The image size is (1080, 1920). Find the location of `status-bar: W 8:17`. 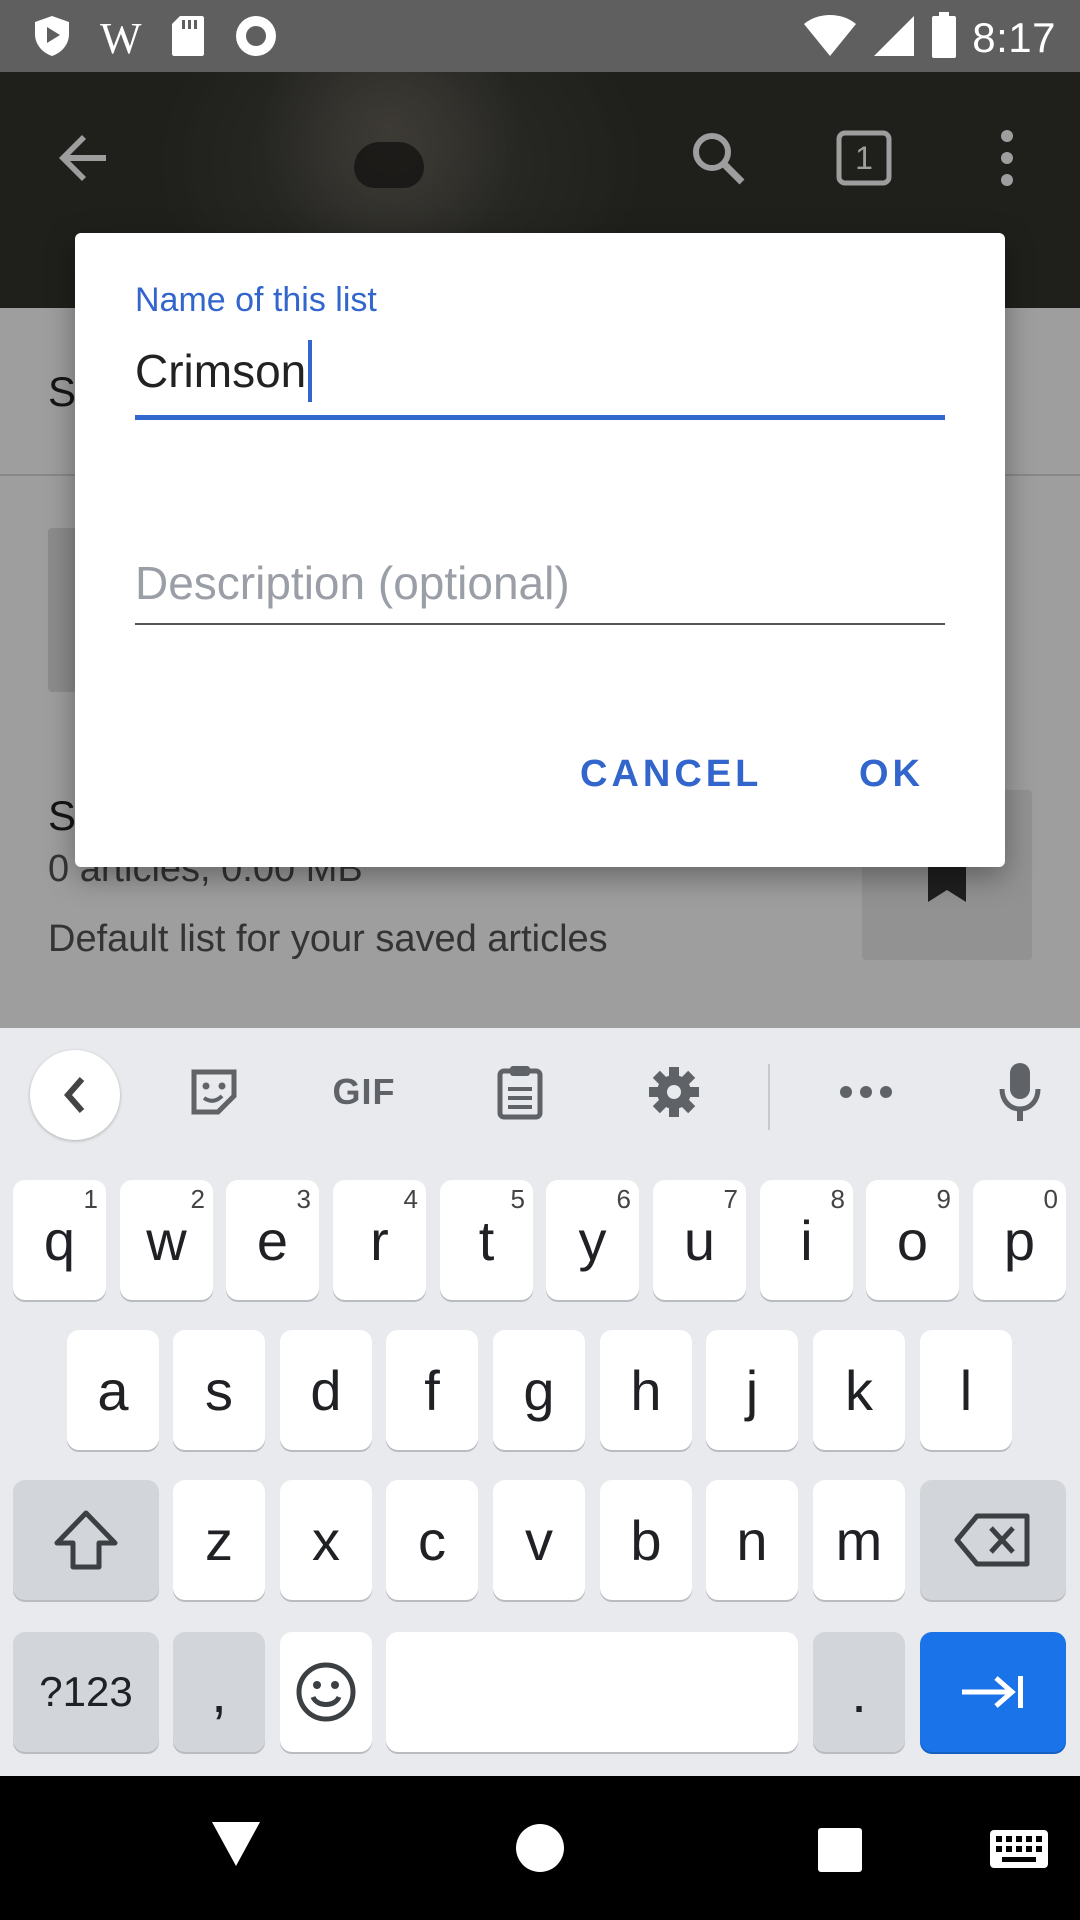

status-bar: W 8:17 is located at coordinates (540, 36).